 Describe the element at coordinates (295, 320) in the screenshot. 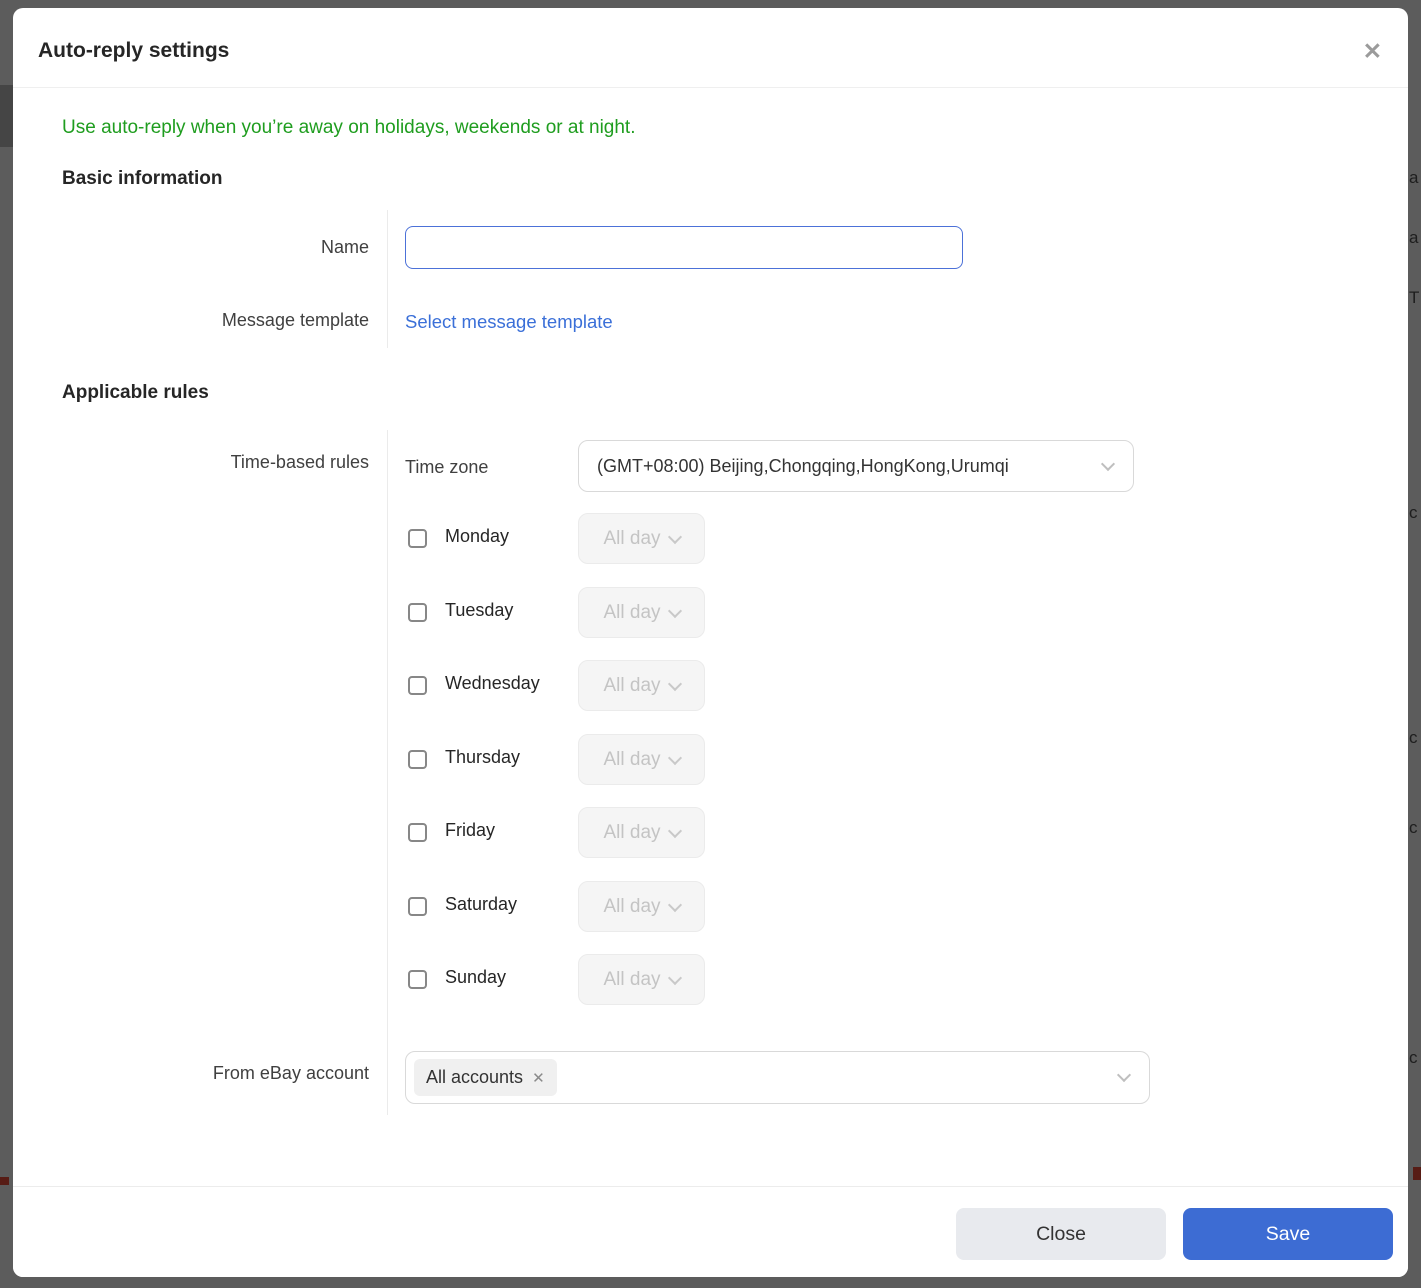

I see `message-template-label: Message template` at that location.